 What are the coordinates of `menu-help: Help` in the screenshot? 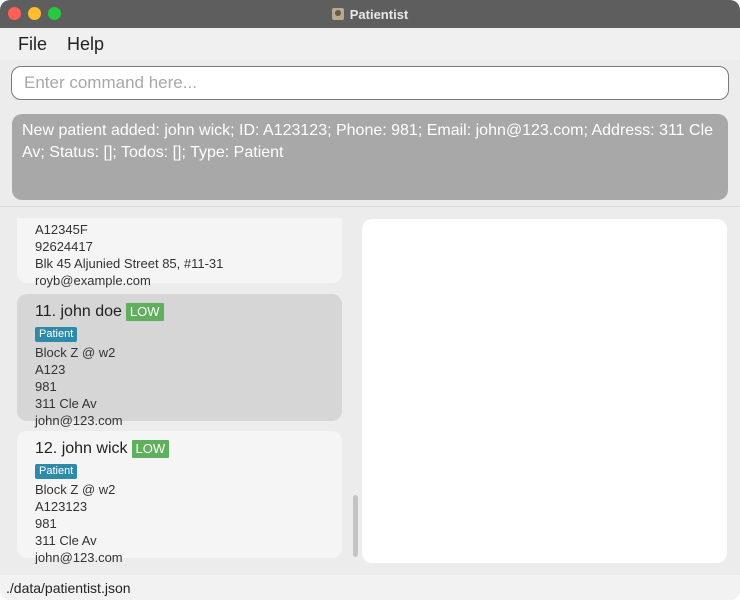 It's located at (85, 44).